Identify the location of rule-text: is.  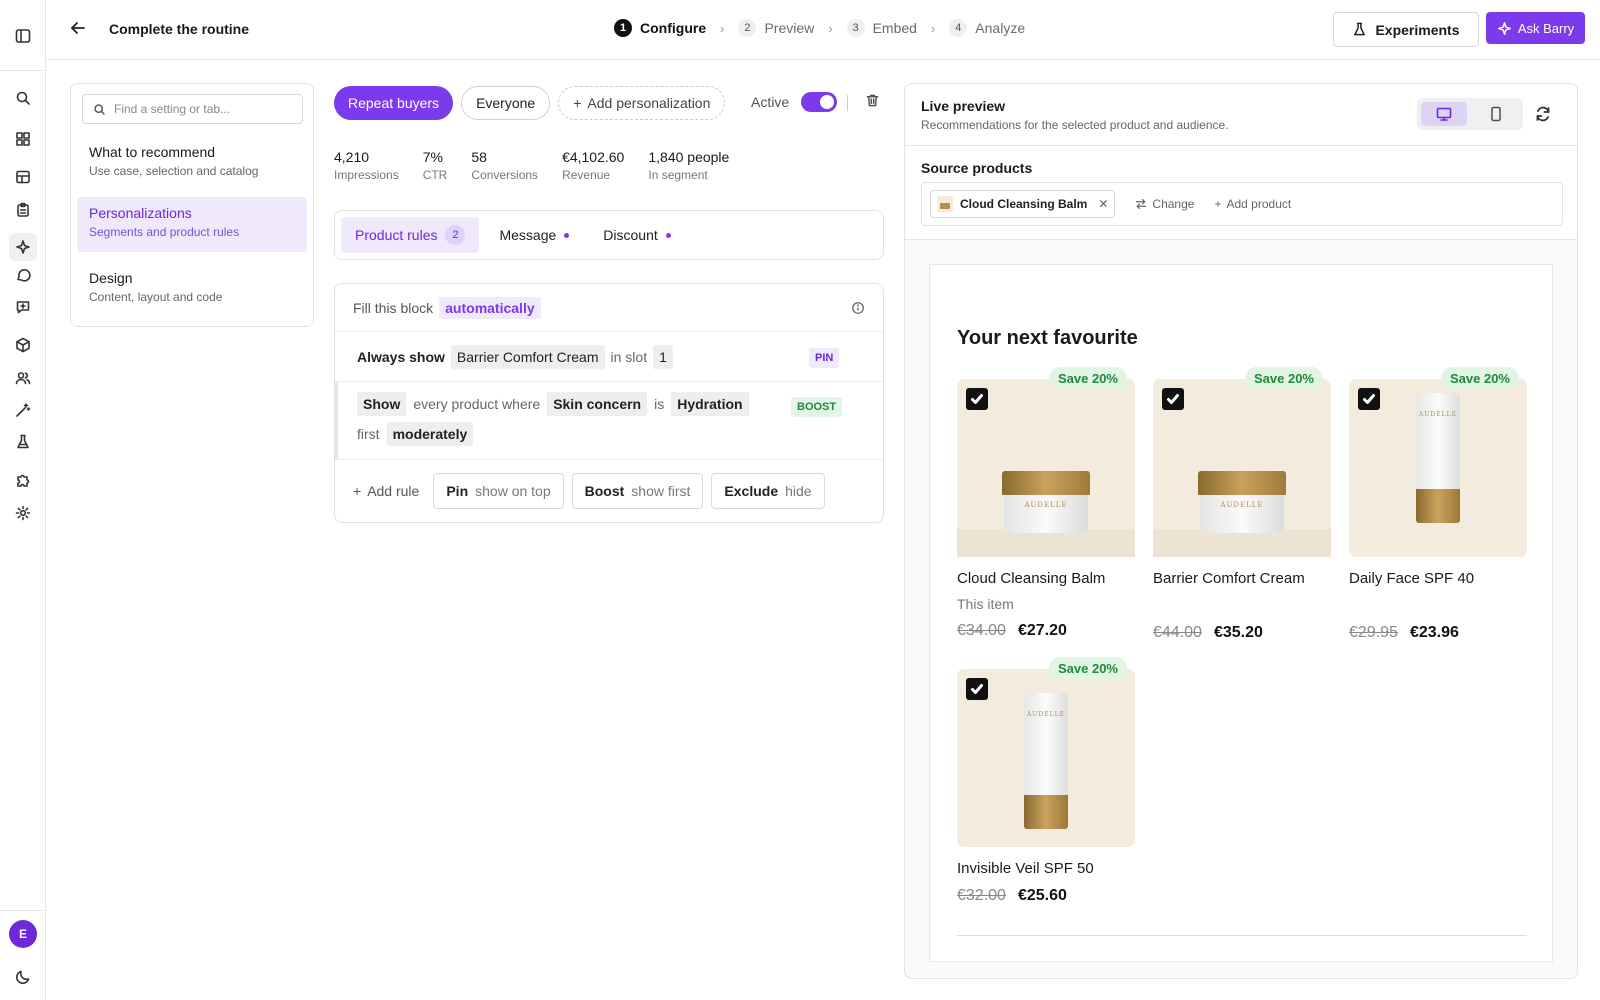
(659, 404).